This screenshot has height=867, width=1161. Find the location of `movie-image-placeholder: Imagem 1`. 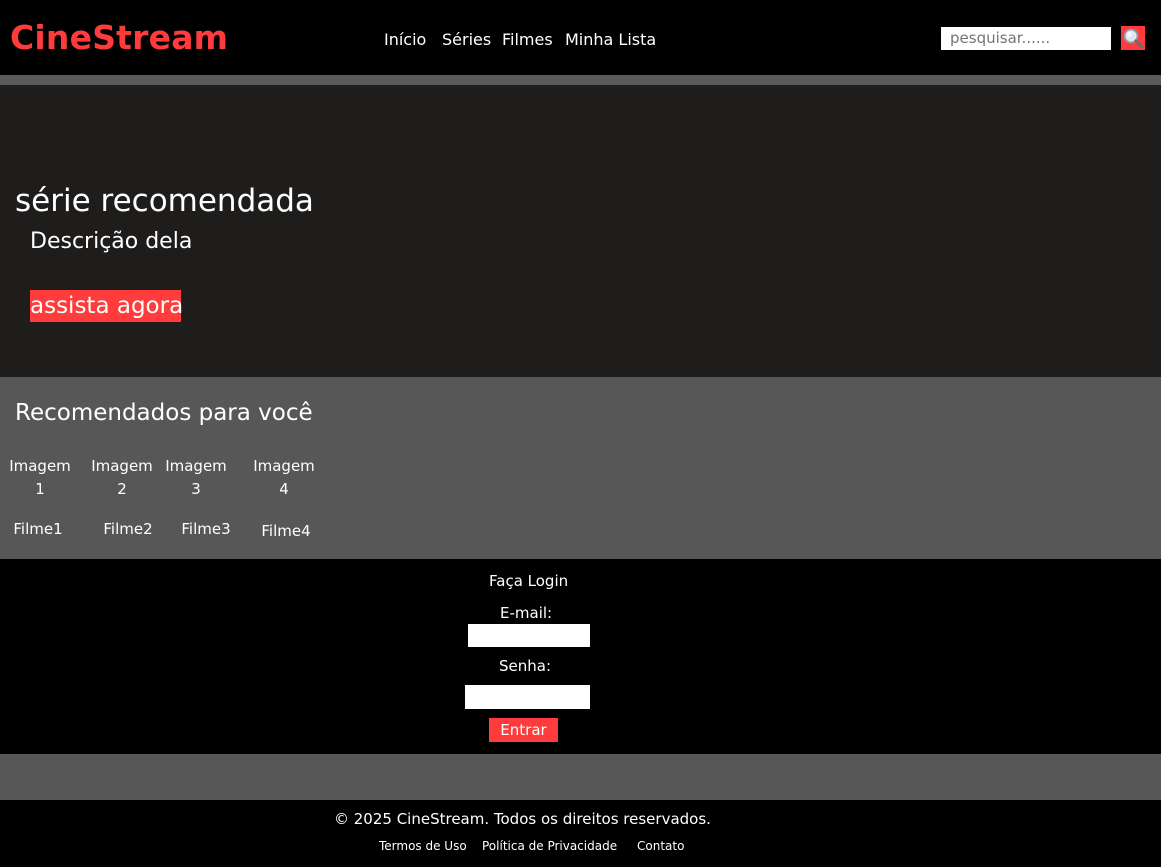

movie-image-placeholder: Imagem 1 is located at coordinates (40, 477).